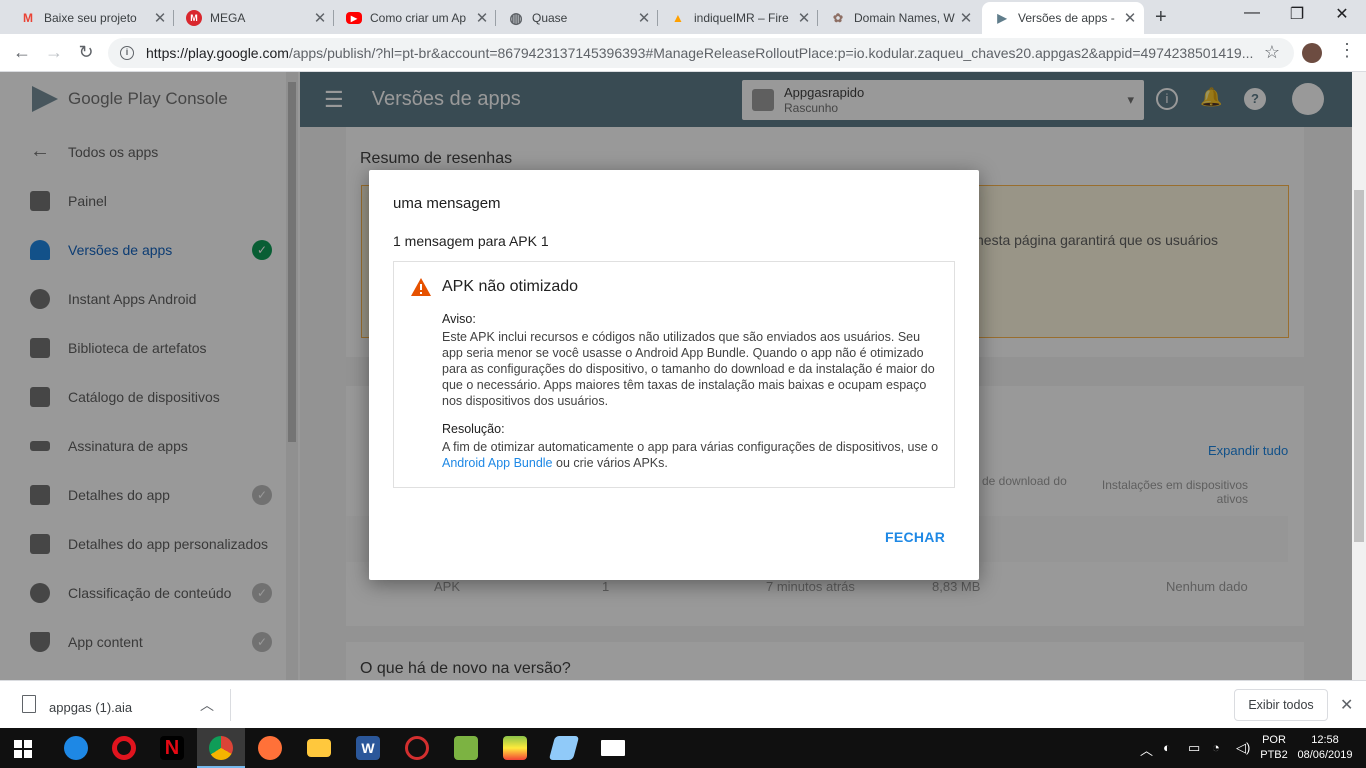 This screenshot has width=1366, height=768. Describe the element at coordinates (515, 748) in the screenshot. I see `bluestacks-icon` at that location.